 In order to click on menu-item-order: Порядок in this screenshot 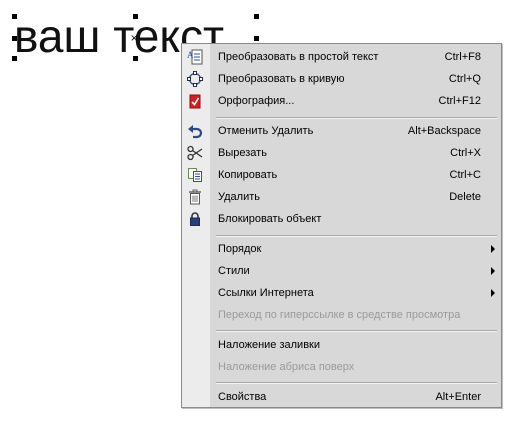, I will do `click(341, 249)`.